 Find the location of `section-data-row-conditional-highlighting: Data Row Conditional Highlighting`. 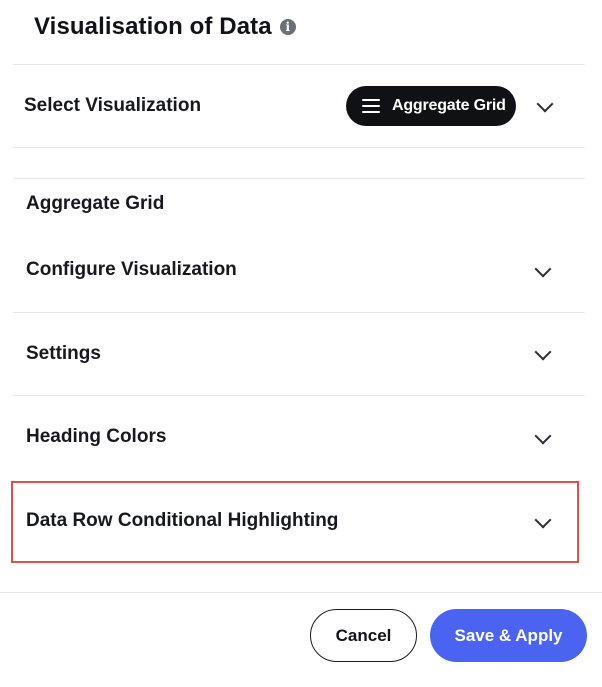

section-data-row-conditional-highlighting: Data Row Conditional Highlighting is located at coordinates (299, 522).